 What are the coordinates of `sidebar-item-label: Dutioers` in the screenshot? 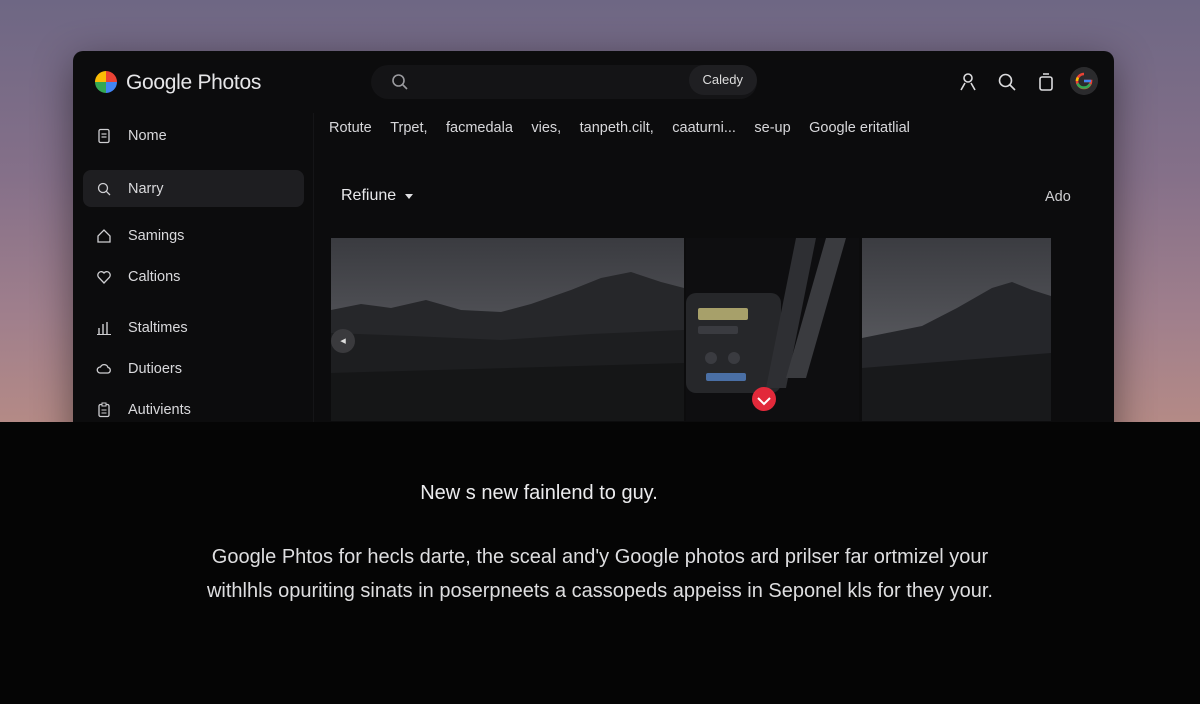 It's located at (155, 368).